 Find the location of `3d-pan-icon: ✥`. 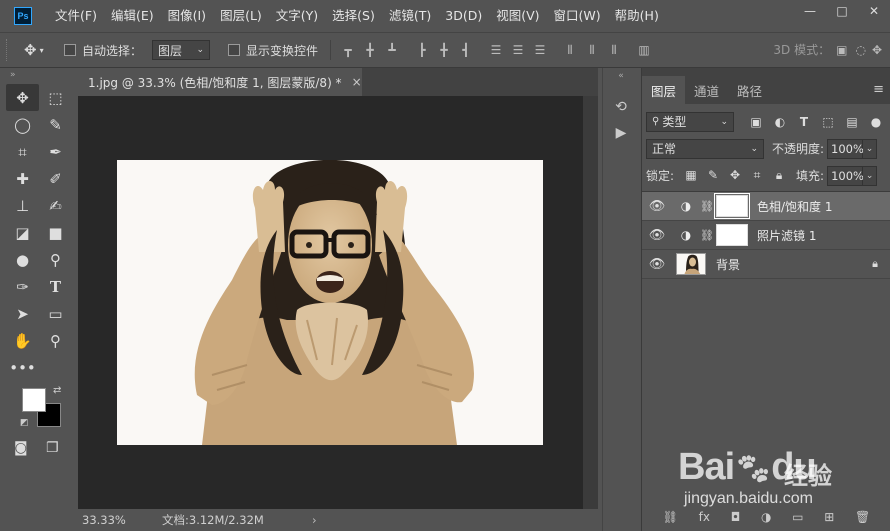

3d-pan-icon: ✥ is located at coordinates (877, 50).